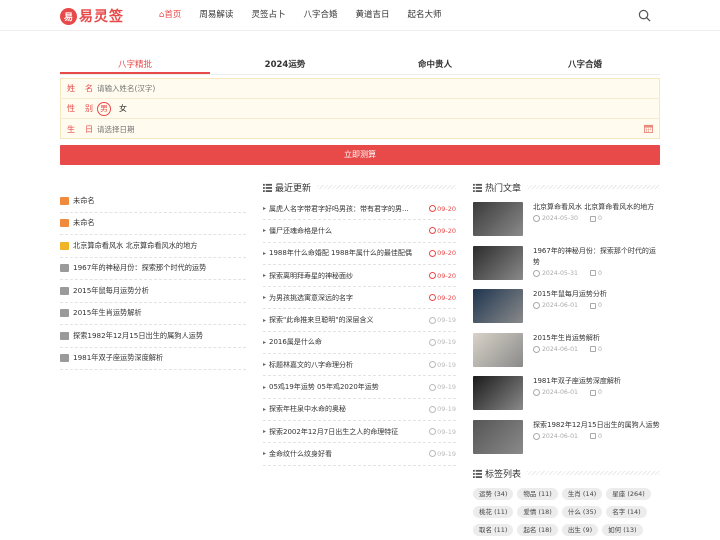  What do you see at coordinates (442, 209) in the screenshot?
I see `list-item-date: 09-20` at bounding box center [442, 209].